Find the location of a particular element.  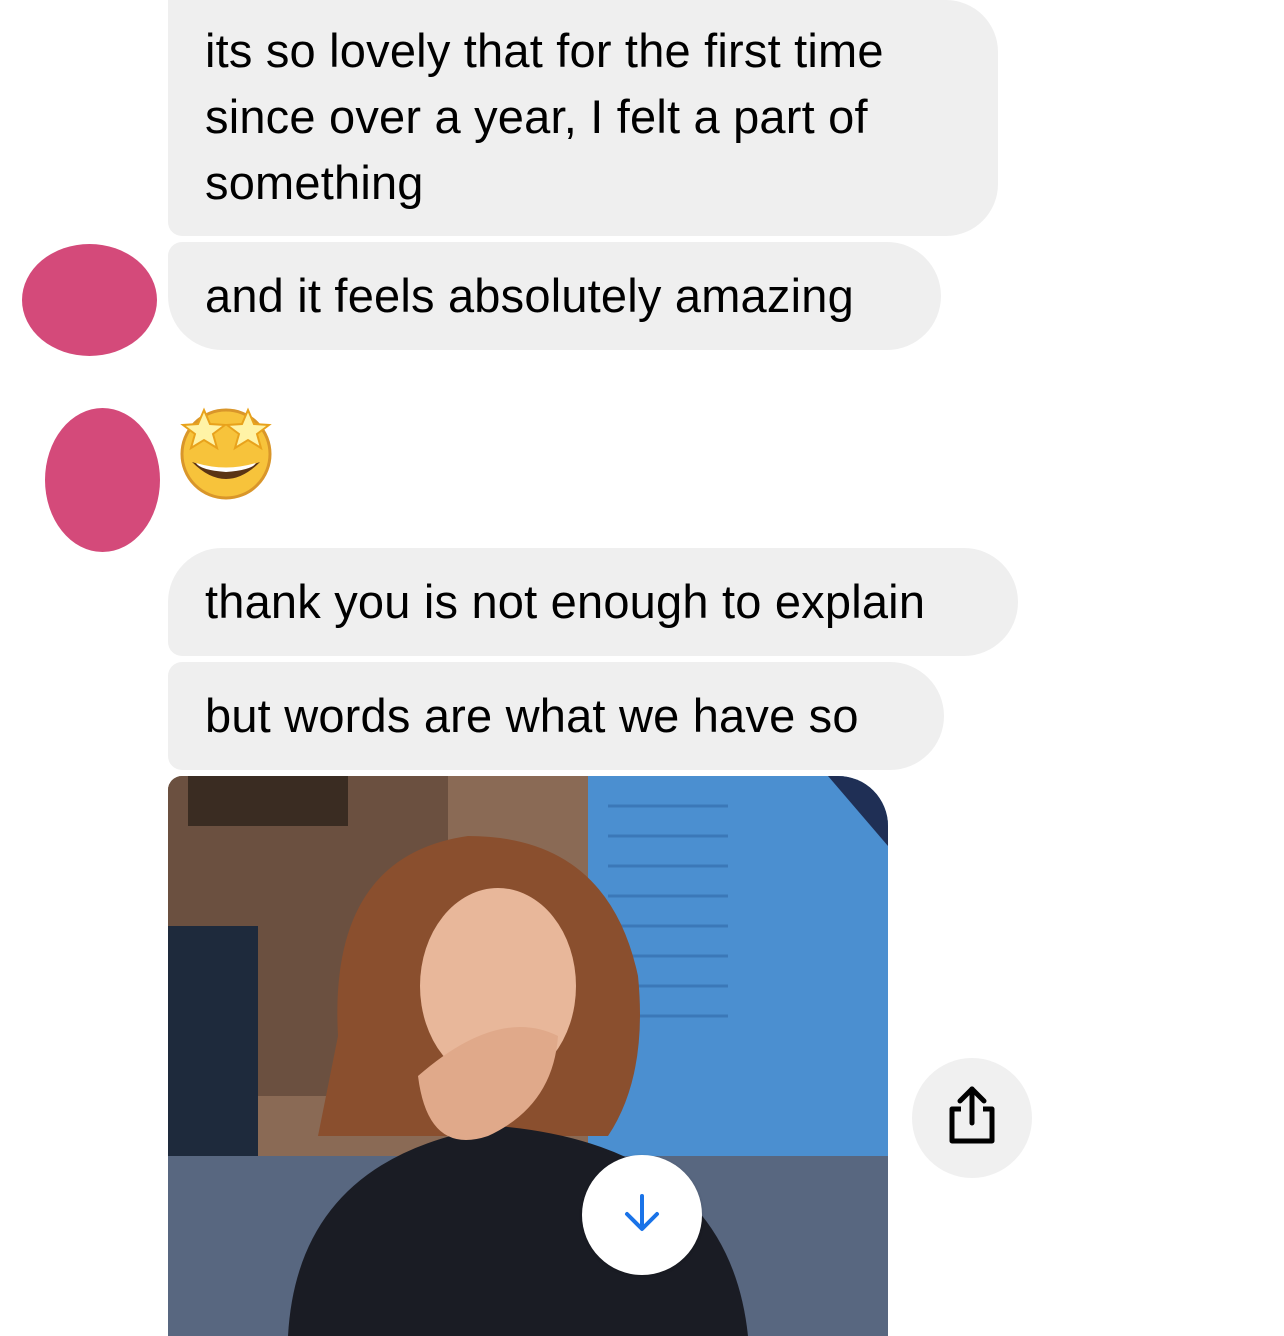

message-bubble: thank you is not enough to explain is located at coordinates (593, 602).